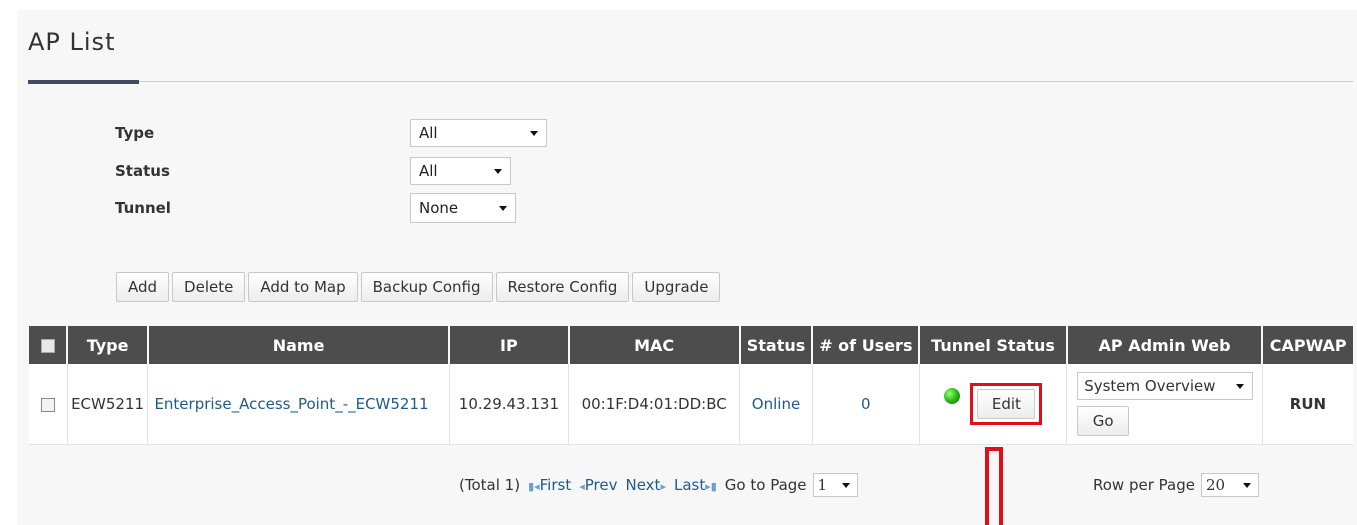  Describe the element at coordinates (72, 42) in the screenshot. I see `page-title: AP List` at that location.